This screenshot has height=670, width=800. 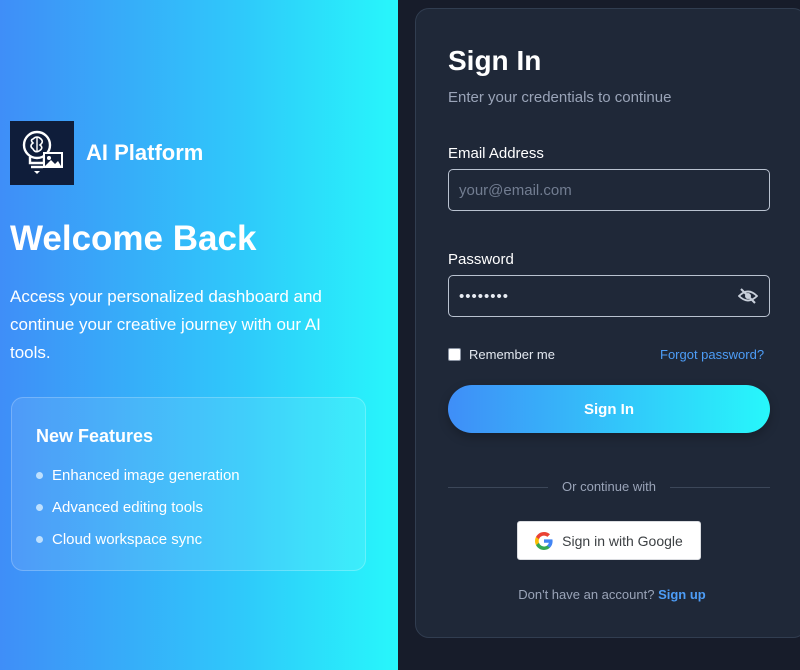 I want to click on remember-checkbox, so click(x=454, y=354).